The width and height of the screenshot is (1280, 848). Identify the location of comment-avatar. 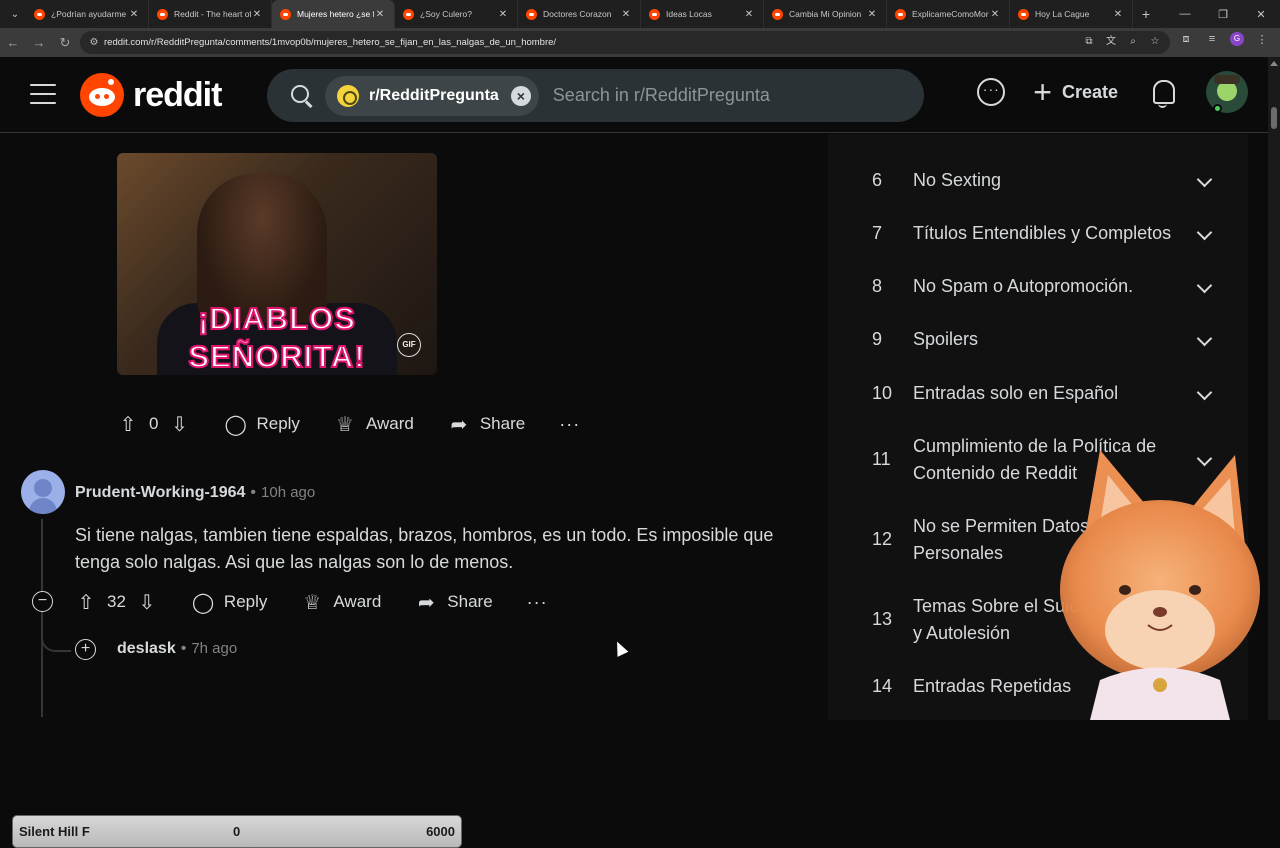
(43, 492).